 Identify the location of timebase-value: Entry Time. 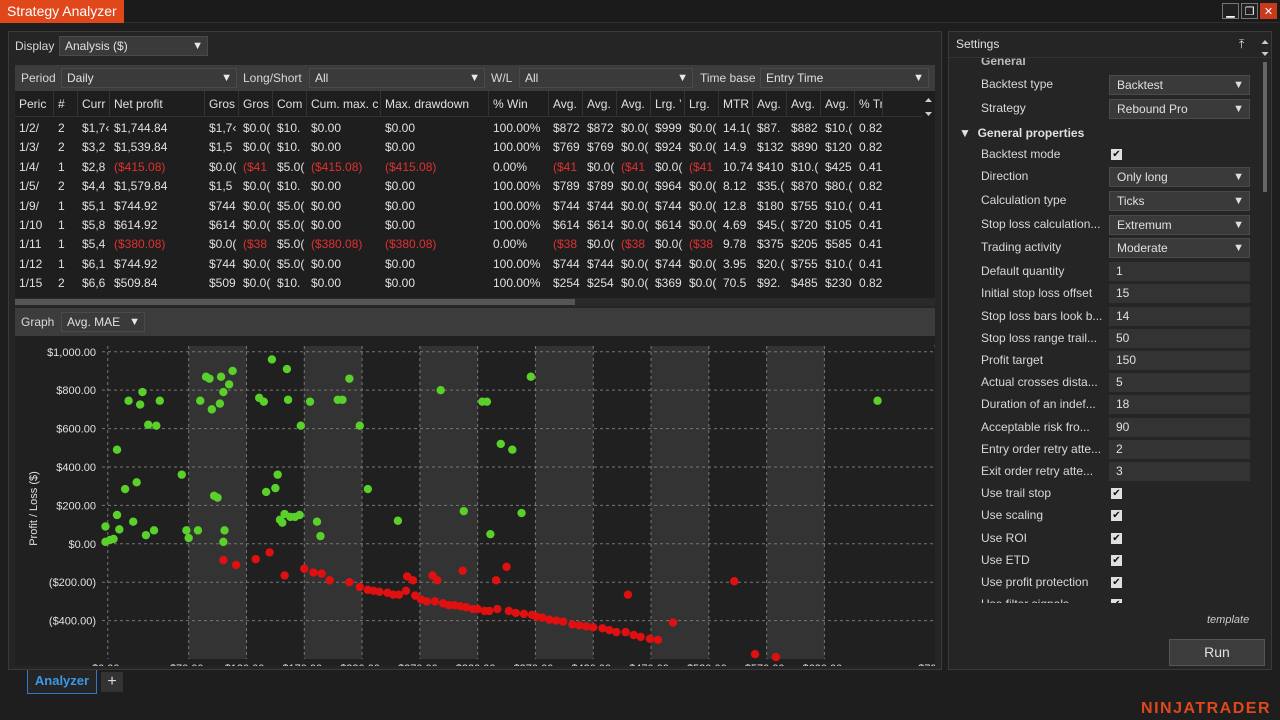
(795, 78).